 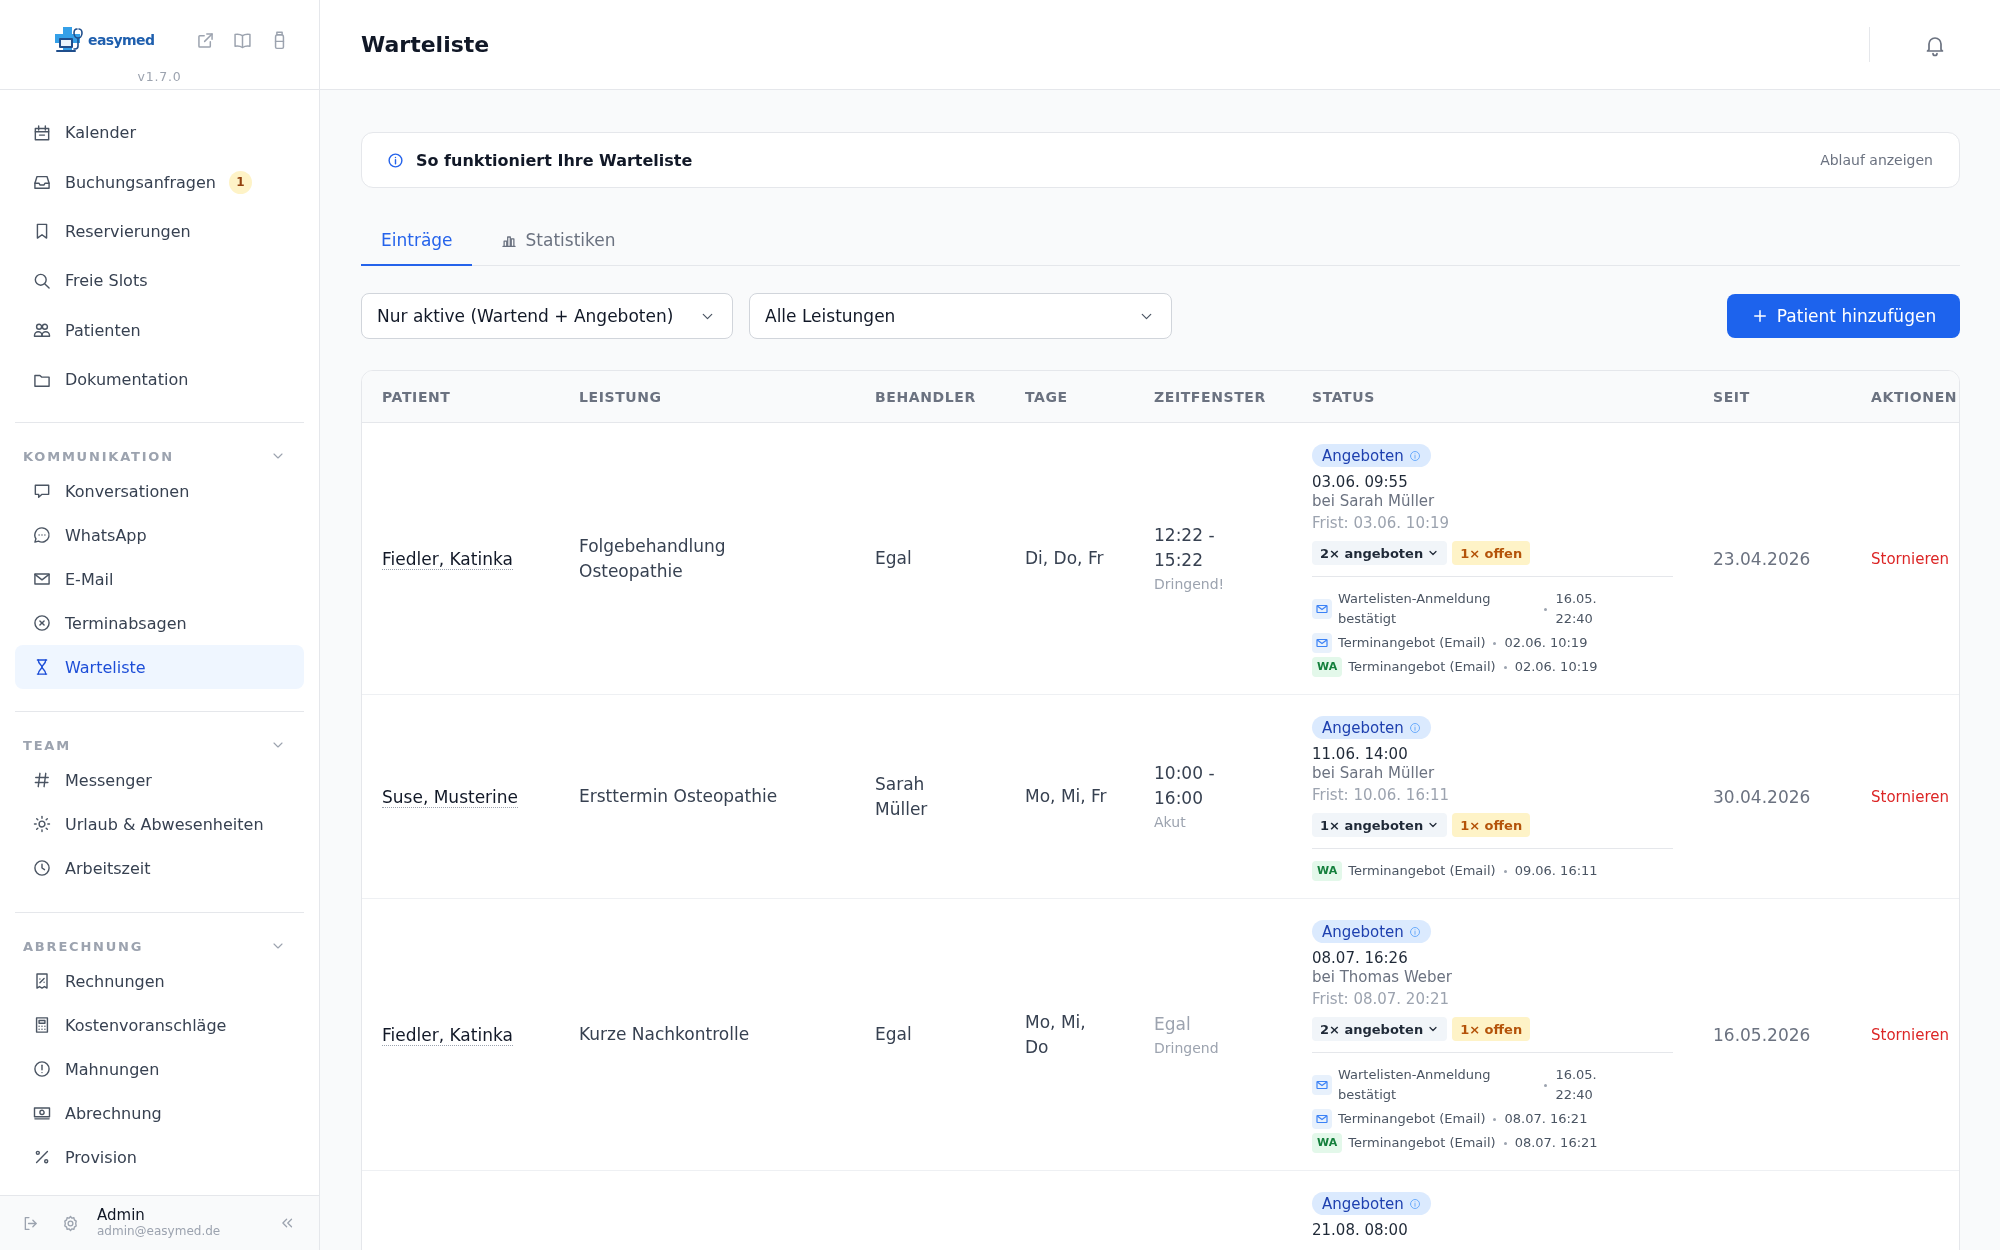 What do you see at coordinates (1204, 548) in the screenshot?
I see `time-window: 12:22 - 15:22` at bounding box center [1204, 548].